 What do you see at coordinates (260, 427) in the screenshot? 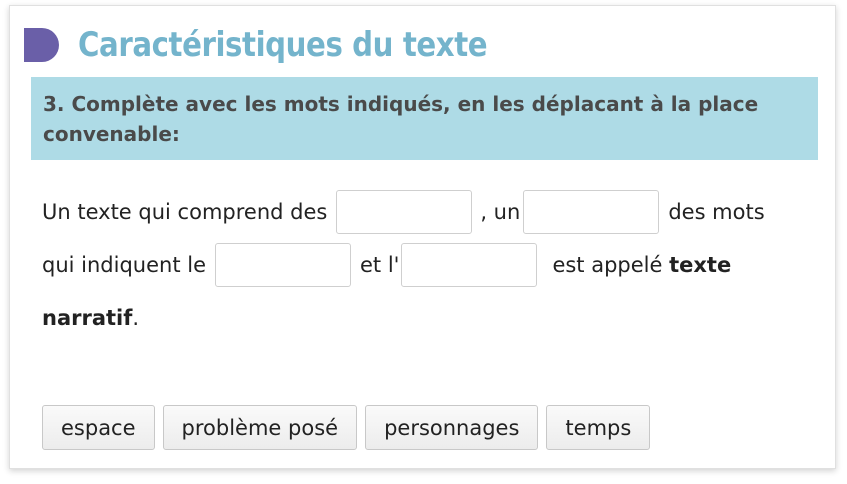
I see `word-choice-probleme-pose: problème posé` at bounding box center [260, 427].